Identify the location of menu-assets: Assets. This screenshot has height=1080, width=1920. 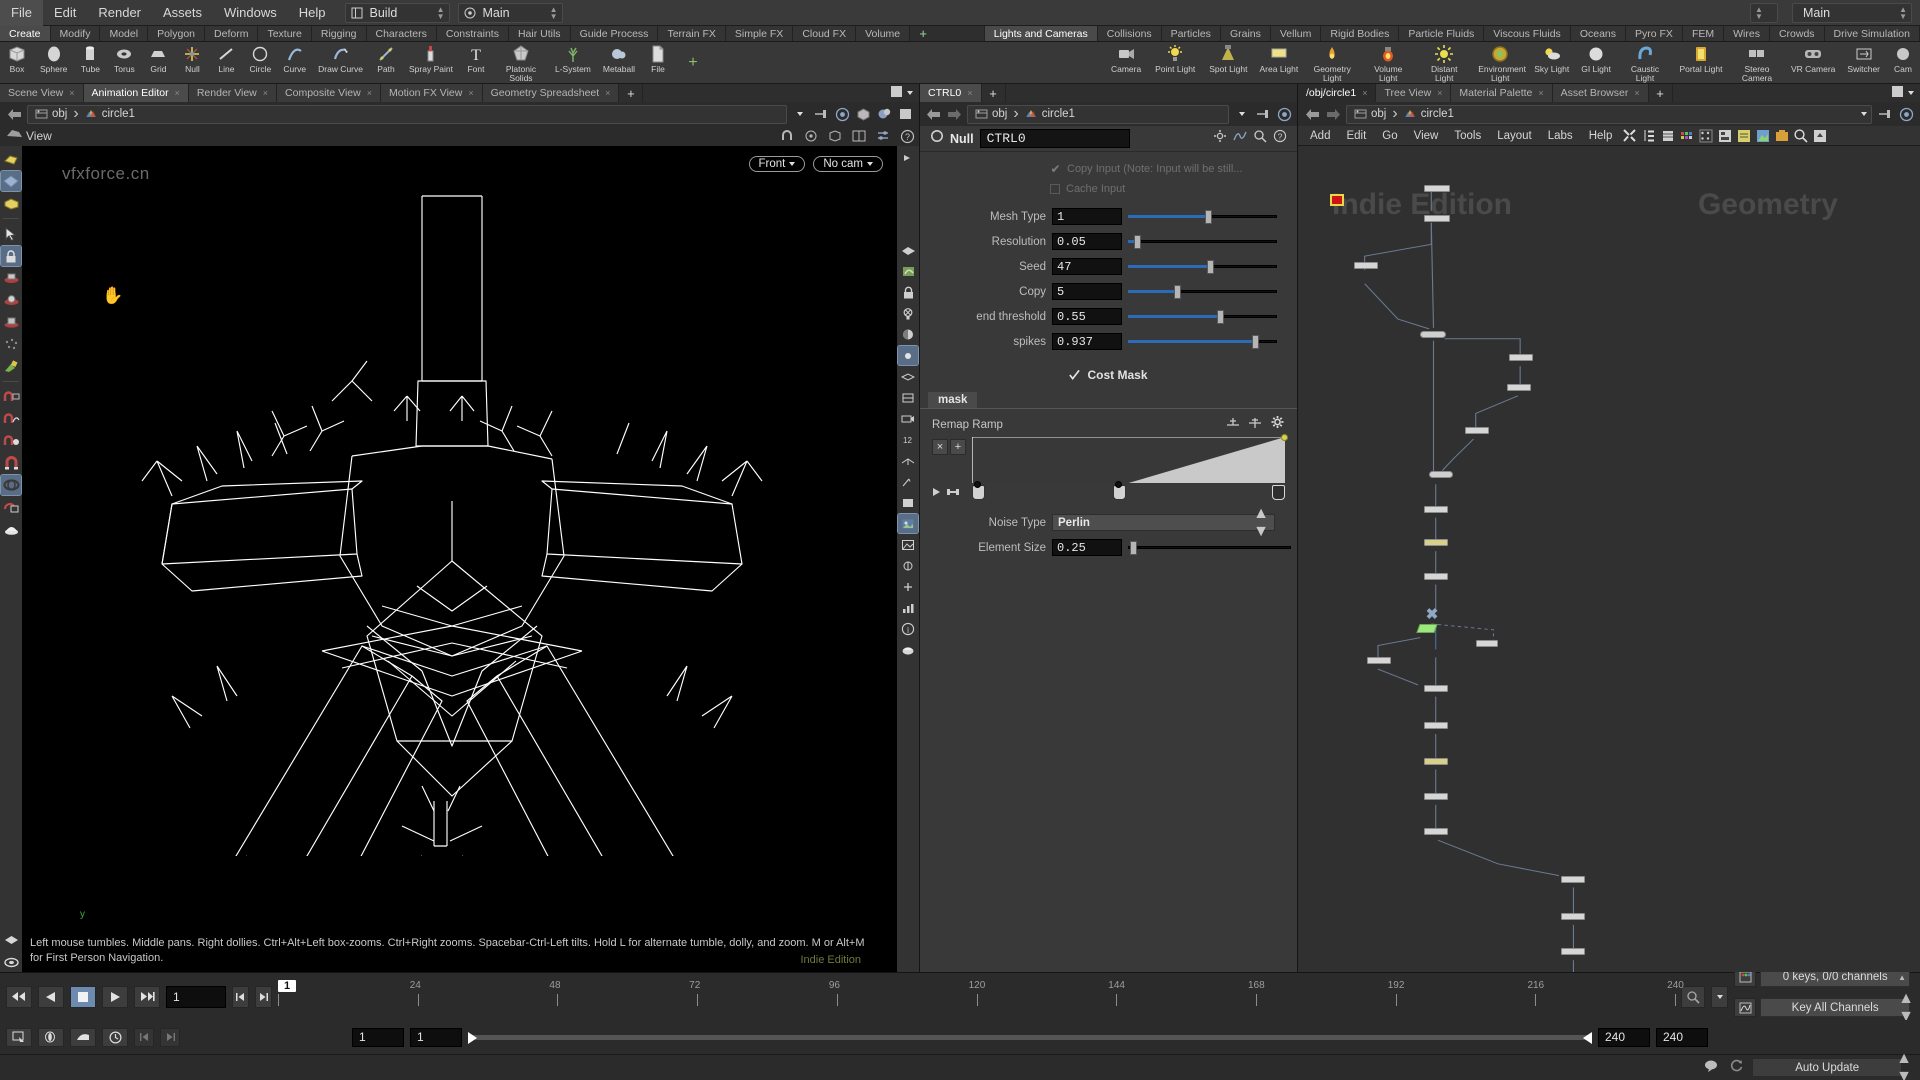
(182, 13).